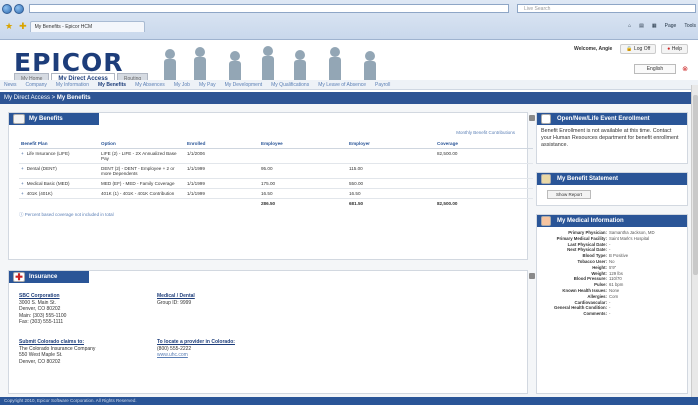 The image size is (698, 405). I want to click on company-line: Fax: (303) 555-1111, so click(41, 322).